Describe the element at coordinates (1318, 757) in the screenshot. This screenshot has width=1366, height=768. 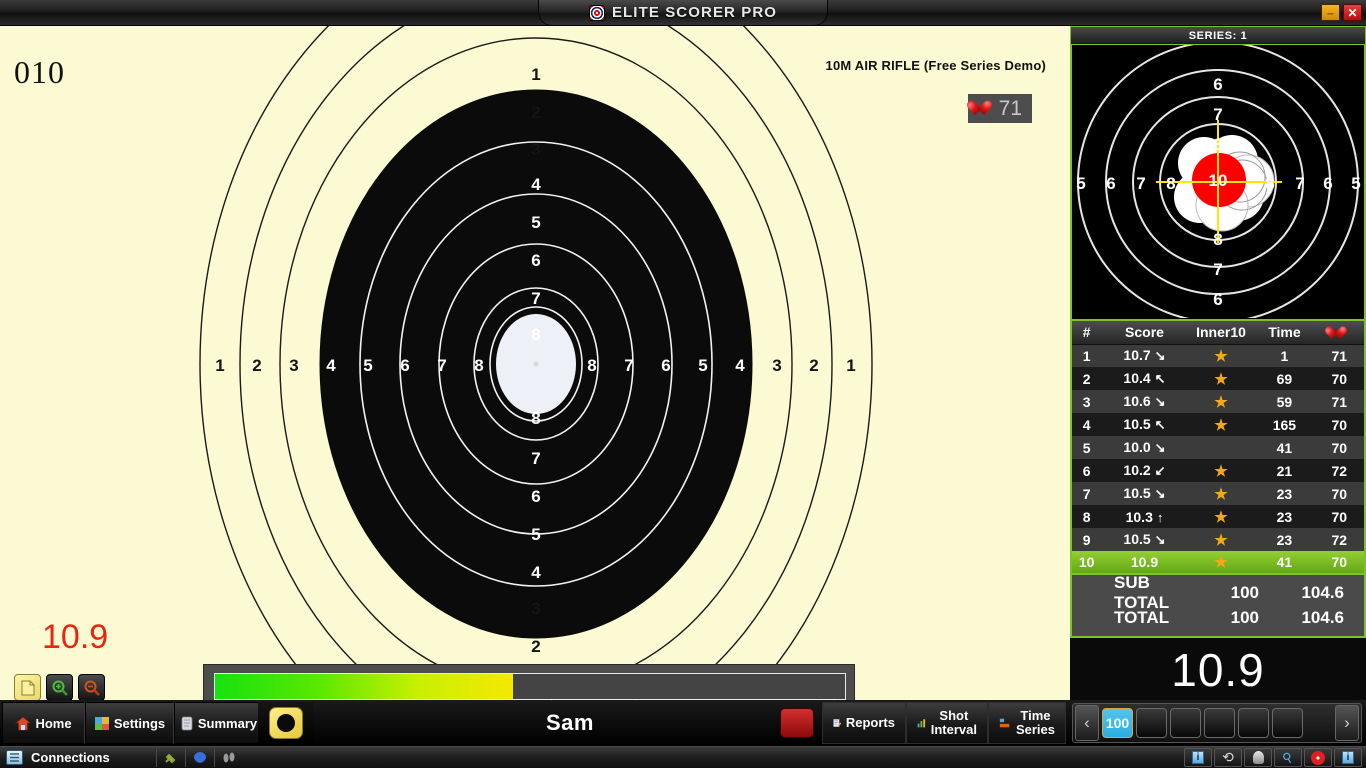
I see `help-icon` at that location.